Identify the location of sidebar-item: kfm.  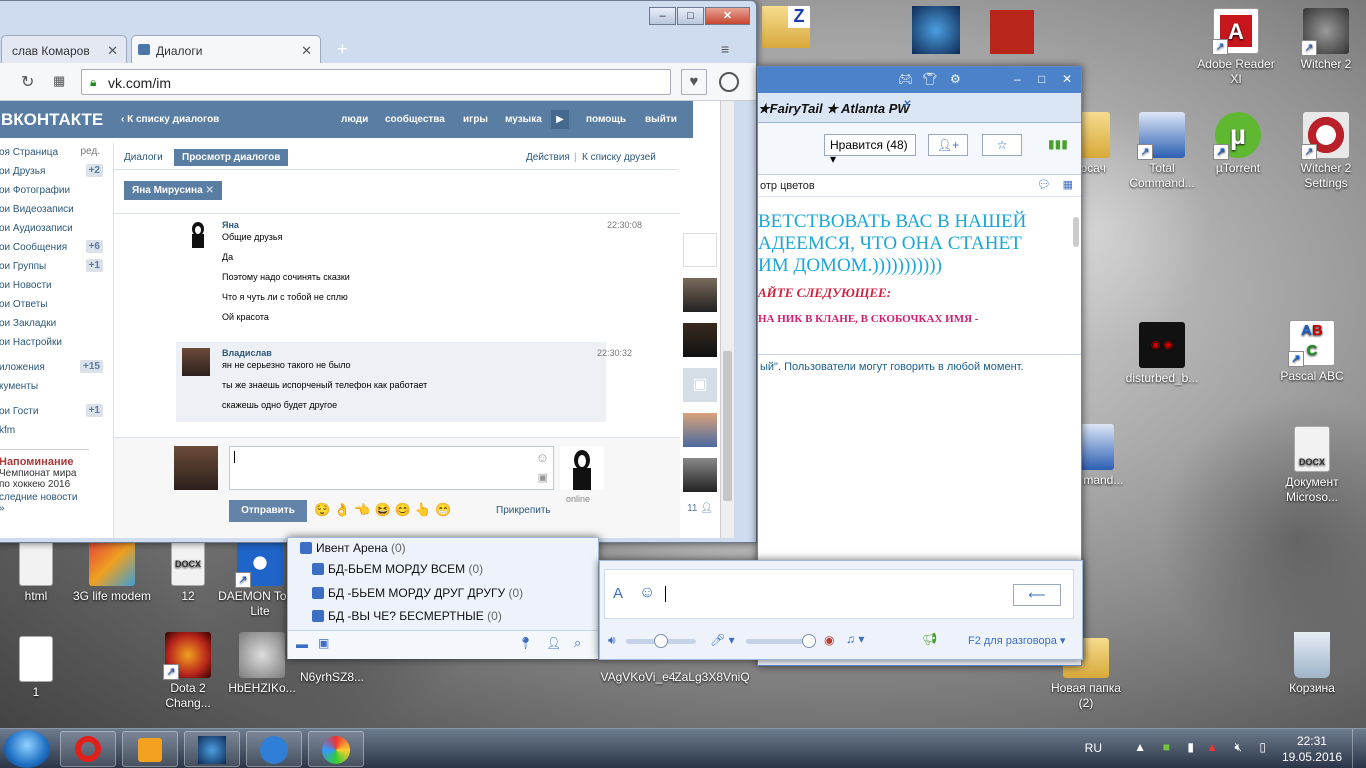
(54, 430).